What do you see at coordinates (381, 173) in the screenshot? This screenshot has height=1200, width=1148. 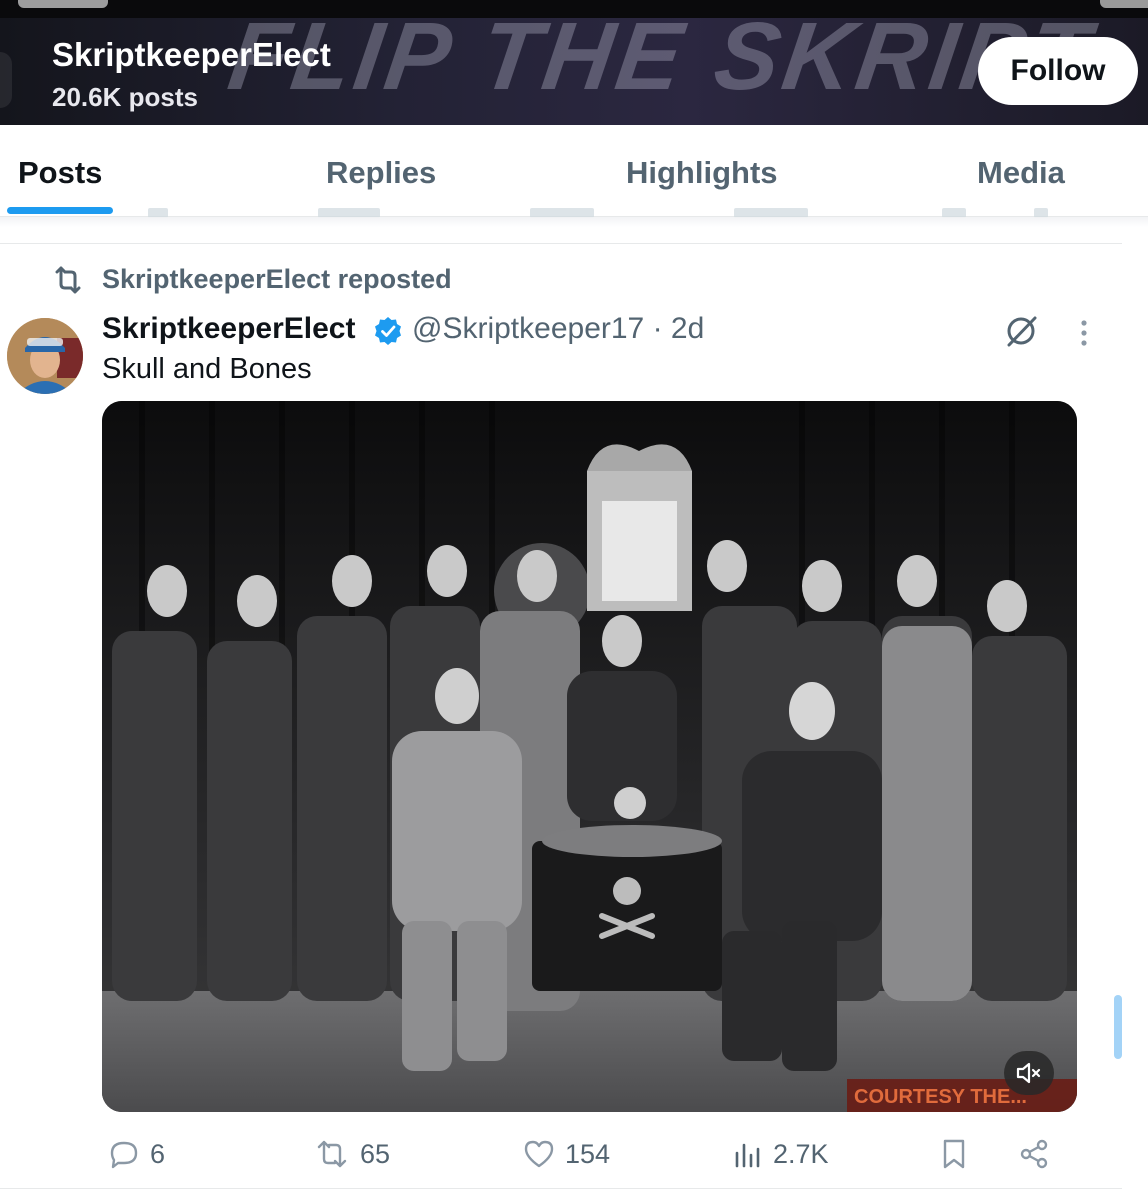 I see `tab-replies: Replies` at bounding box center [381, 173].